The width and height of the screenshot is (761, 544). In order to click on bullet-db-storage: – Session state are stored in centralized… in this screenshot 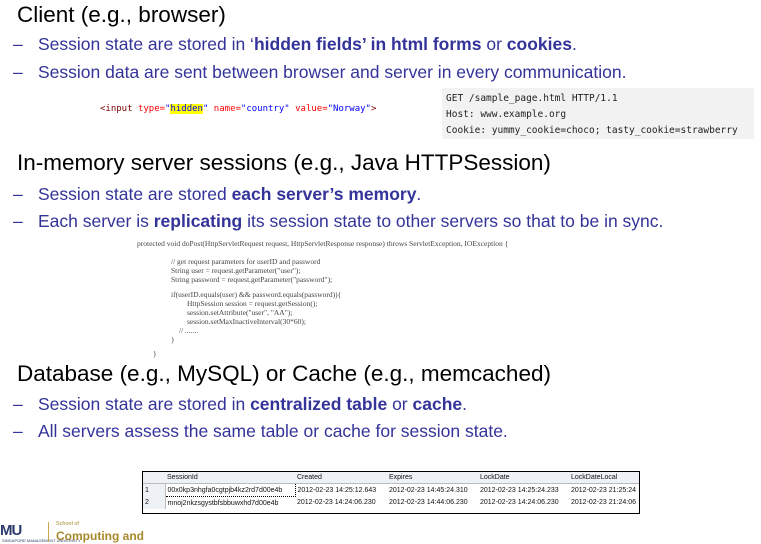, I will do `click(240, 404)`.